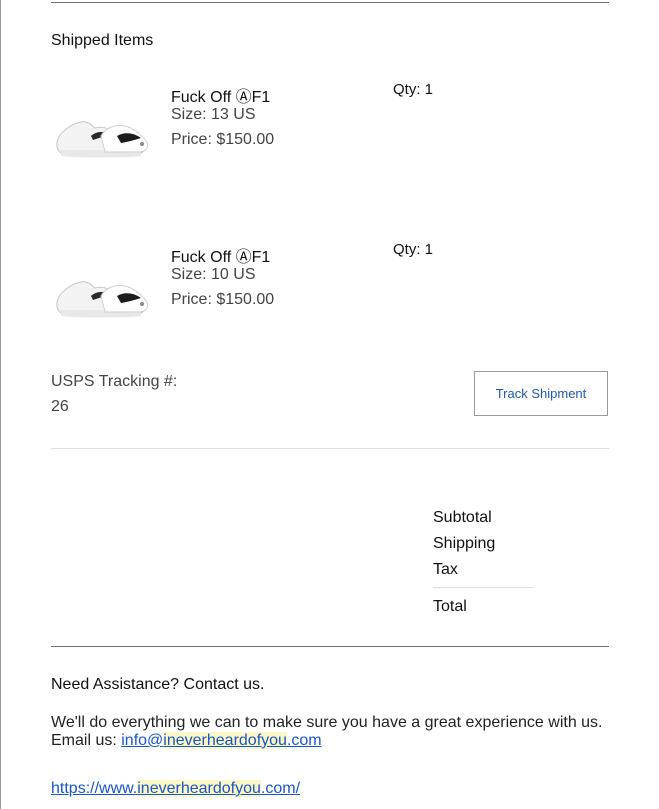 The image size is (659, 809). What do you see at coordinates (86, 740) in the screenshot?
I see `email-prefix: Email us:` at bounding box center [86, 740].